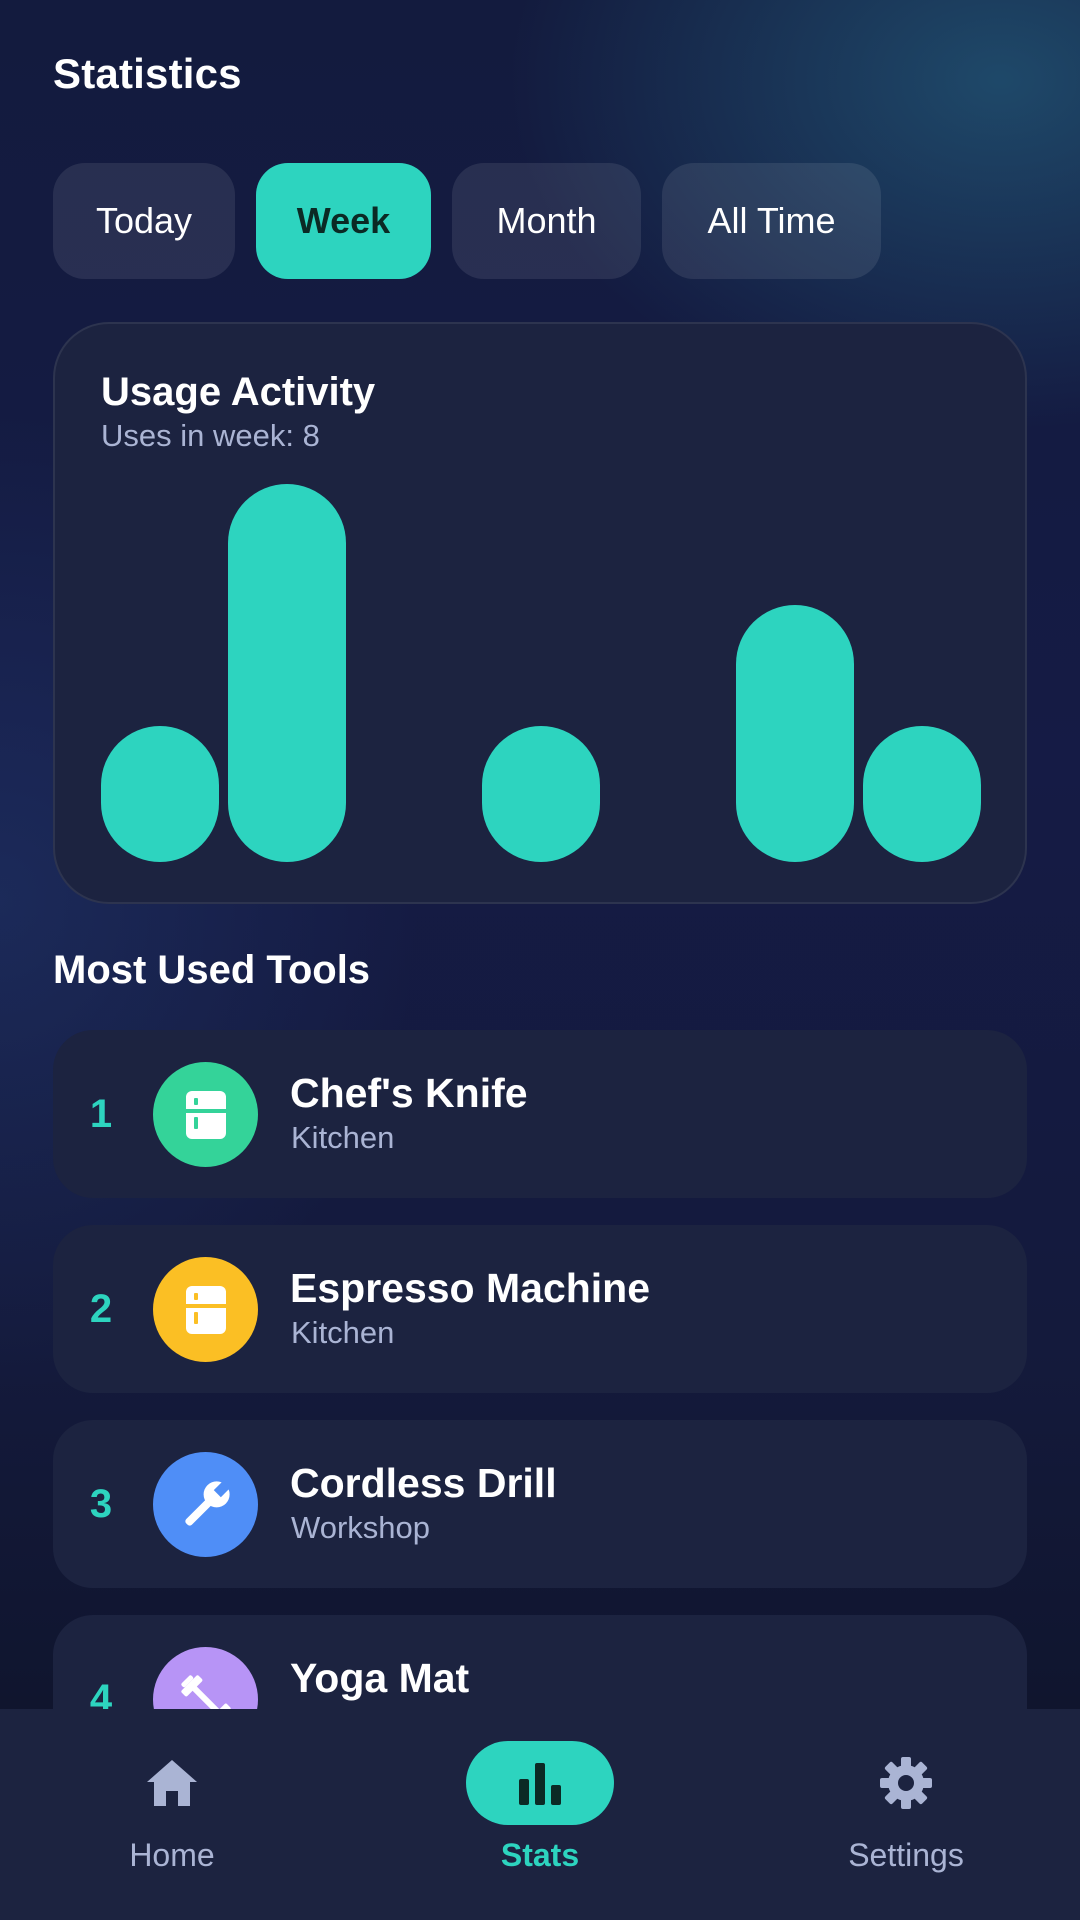 This screenshot has height=1920, width=1080. I want to click on tool-name: Chef's Knife, so click(409, 1093).